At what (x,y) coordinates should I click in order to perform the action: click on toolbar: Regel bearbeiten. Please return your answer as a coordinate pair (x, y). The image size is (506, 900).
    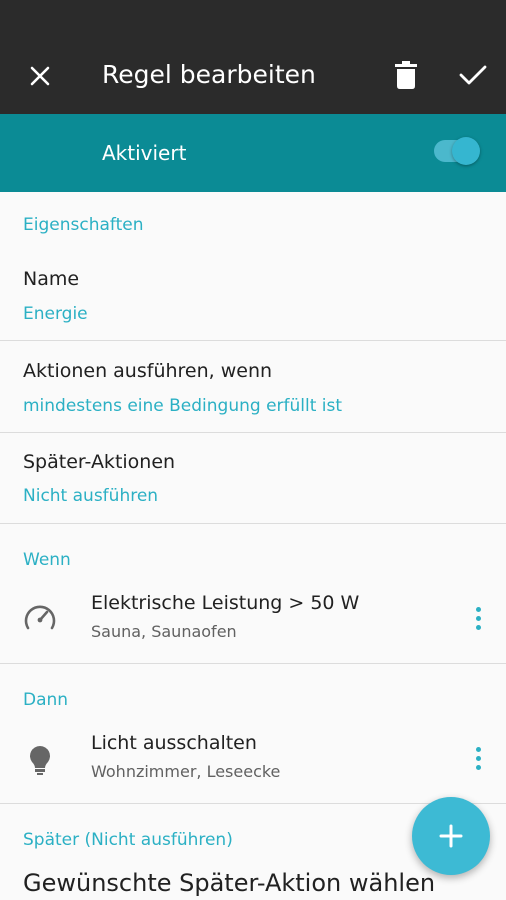
    Looking at the image, I should click on (253, 75).